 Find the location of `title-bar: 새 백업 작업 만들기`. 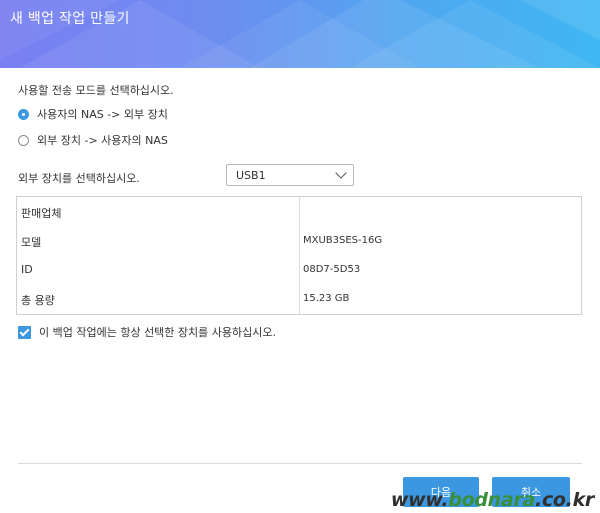

title-bar: 새 백업 작업 만들기 is located at coordinates (300, 34).